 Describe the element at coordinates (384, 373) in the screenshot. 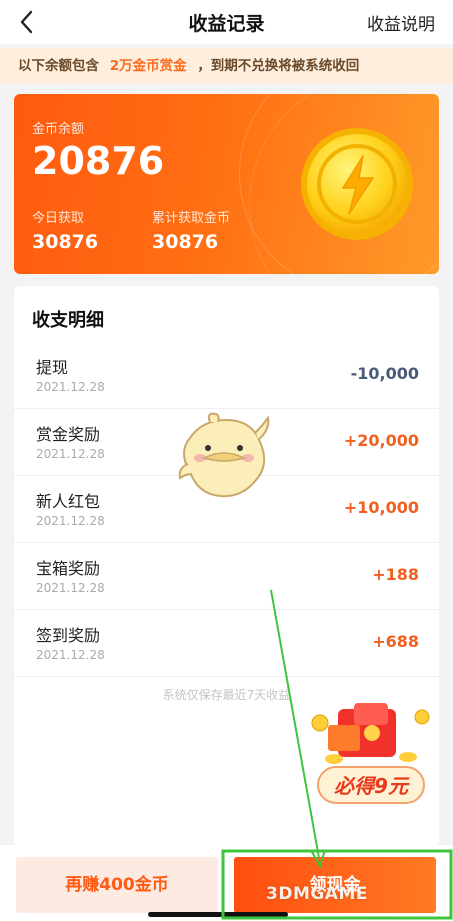

I see `transaction-amount: -10,000` at that location.